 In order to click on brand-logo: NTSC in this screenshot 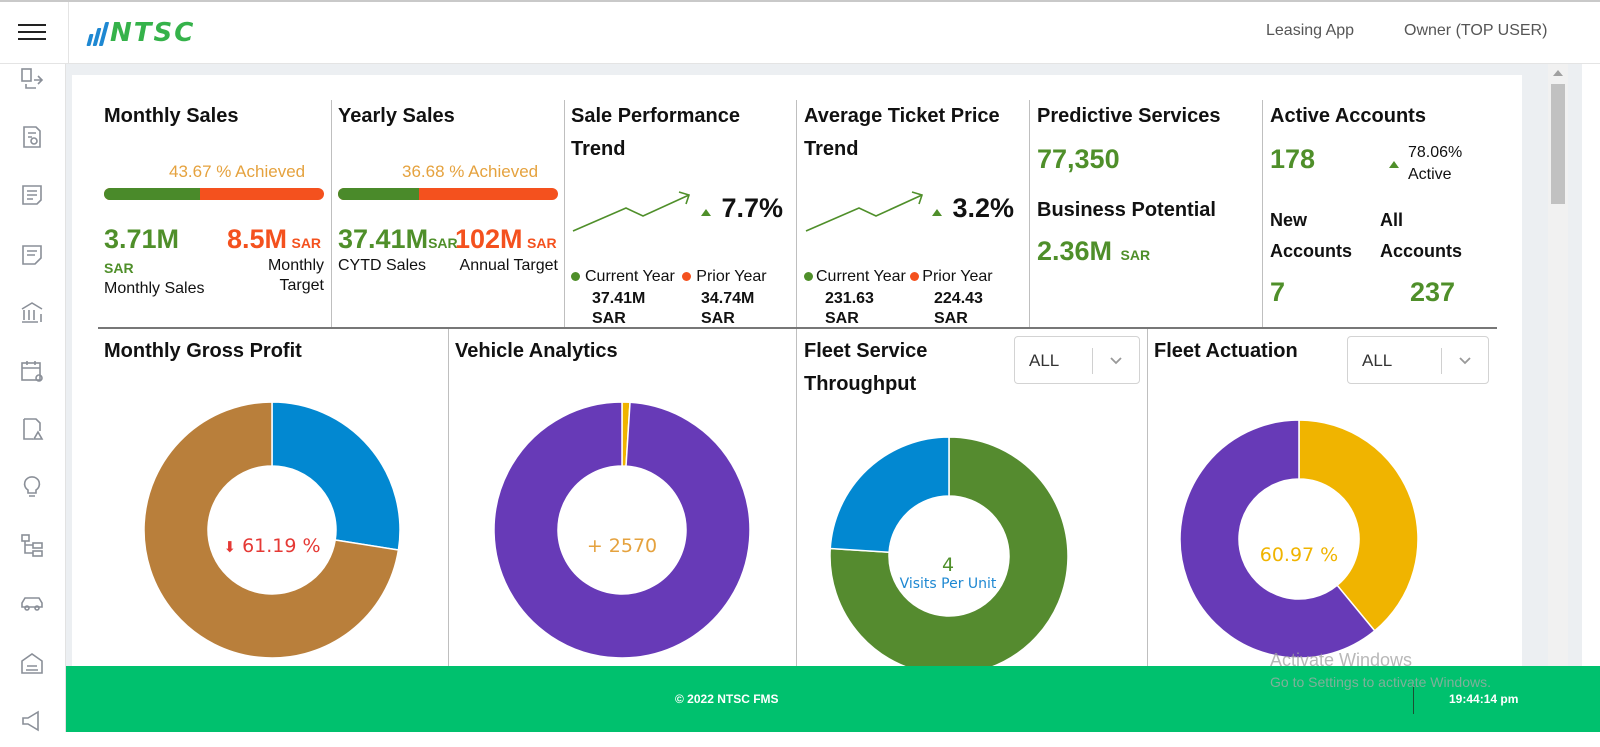, I will do `click(141, 33)`.